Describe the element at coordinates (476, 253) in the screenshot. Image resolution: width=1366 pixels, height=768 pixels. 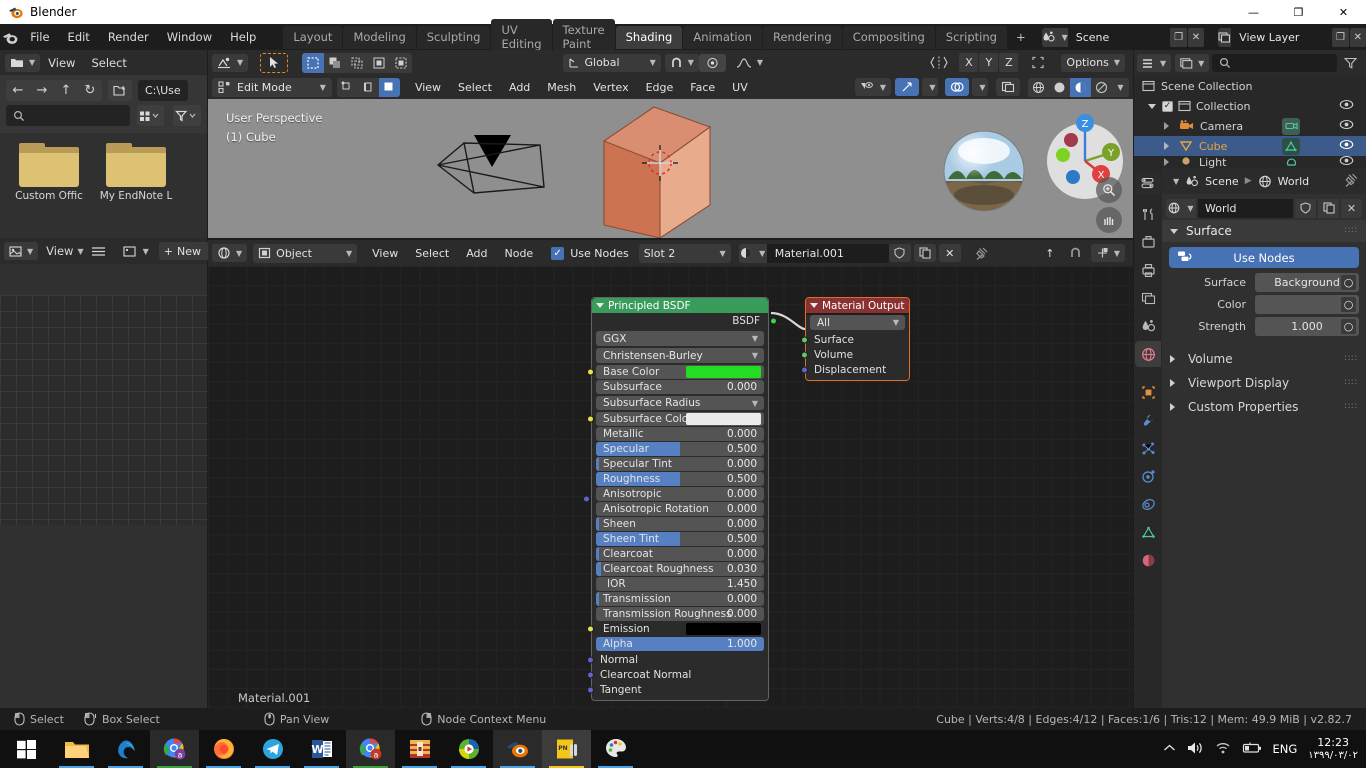
I see `shader-menu-add: Add` at that location.